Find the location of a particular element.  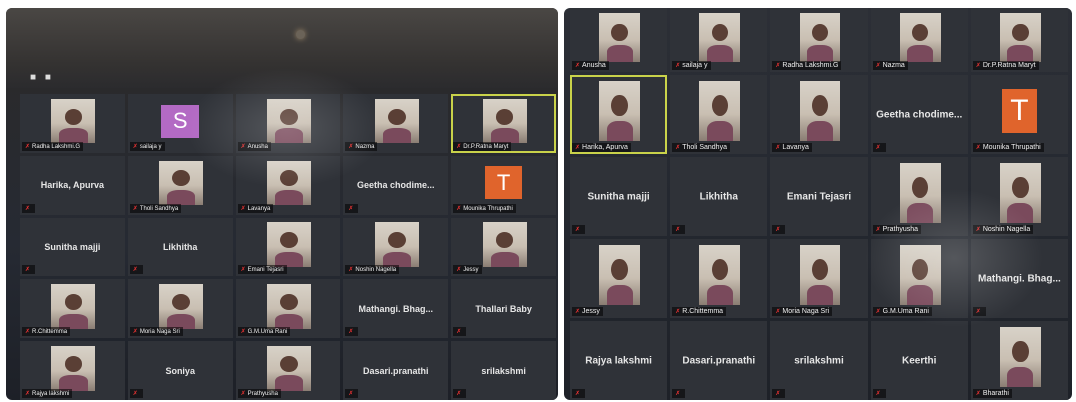

participant-tile: Harika, Apurva ✗ is located at coordinates (72, 185).